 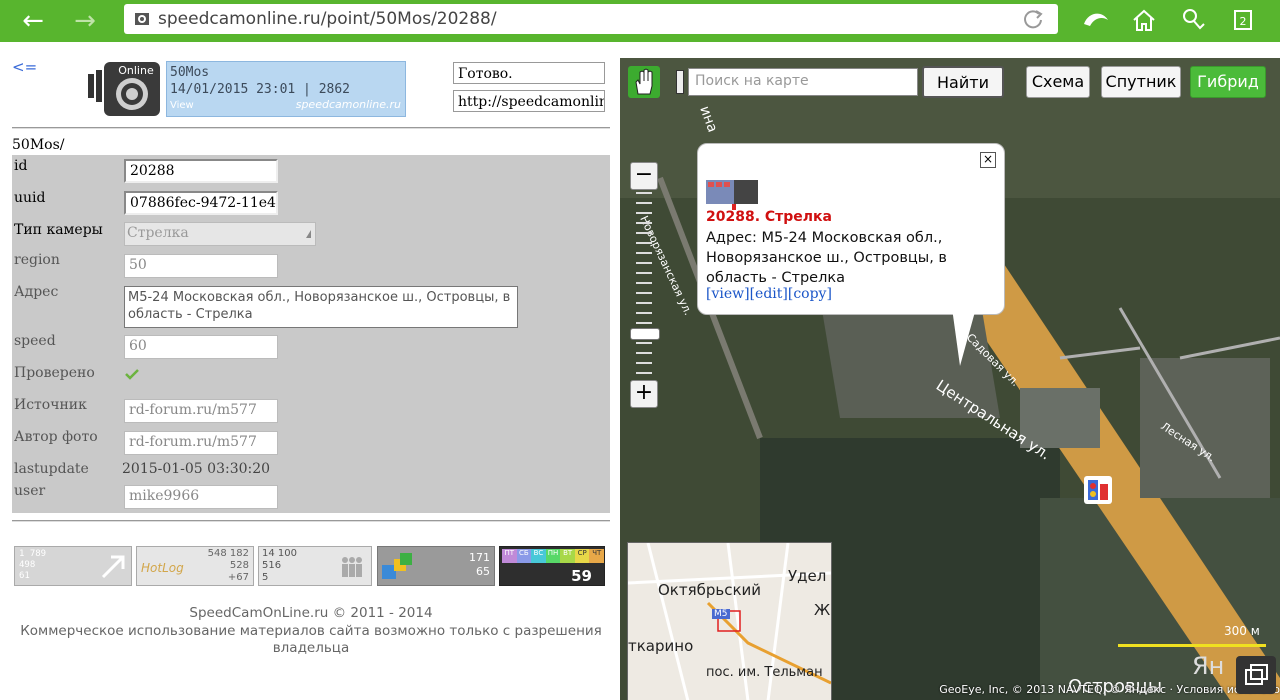 I want to click on status-field: Готово., so click(x=529, y=73).